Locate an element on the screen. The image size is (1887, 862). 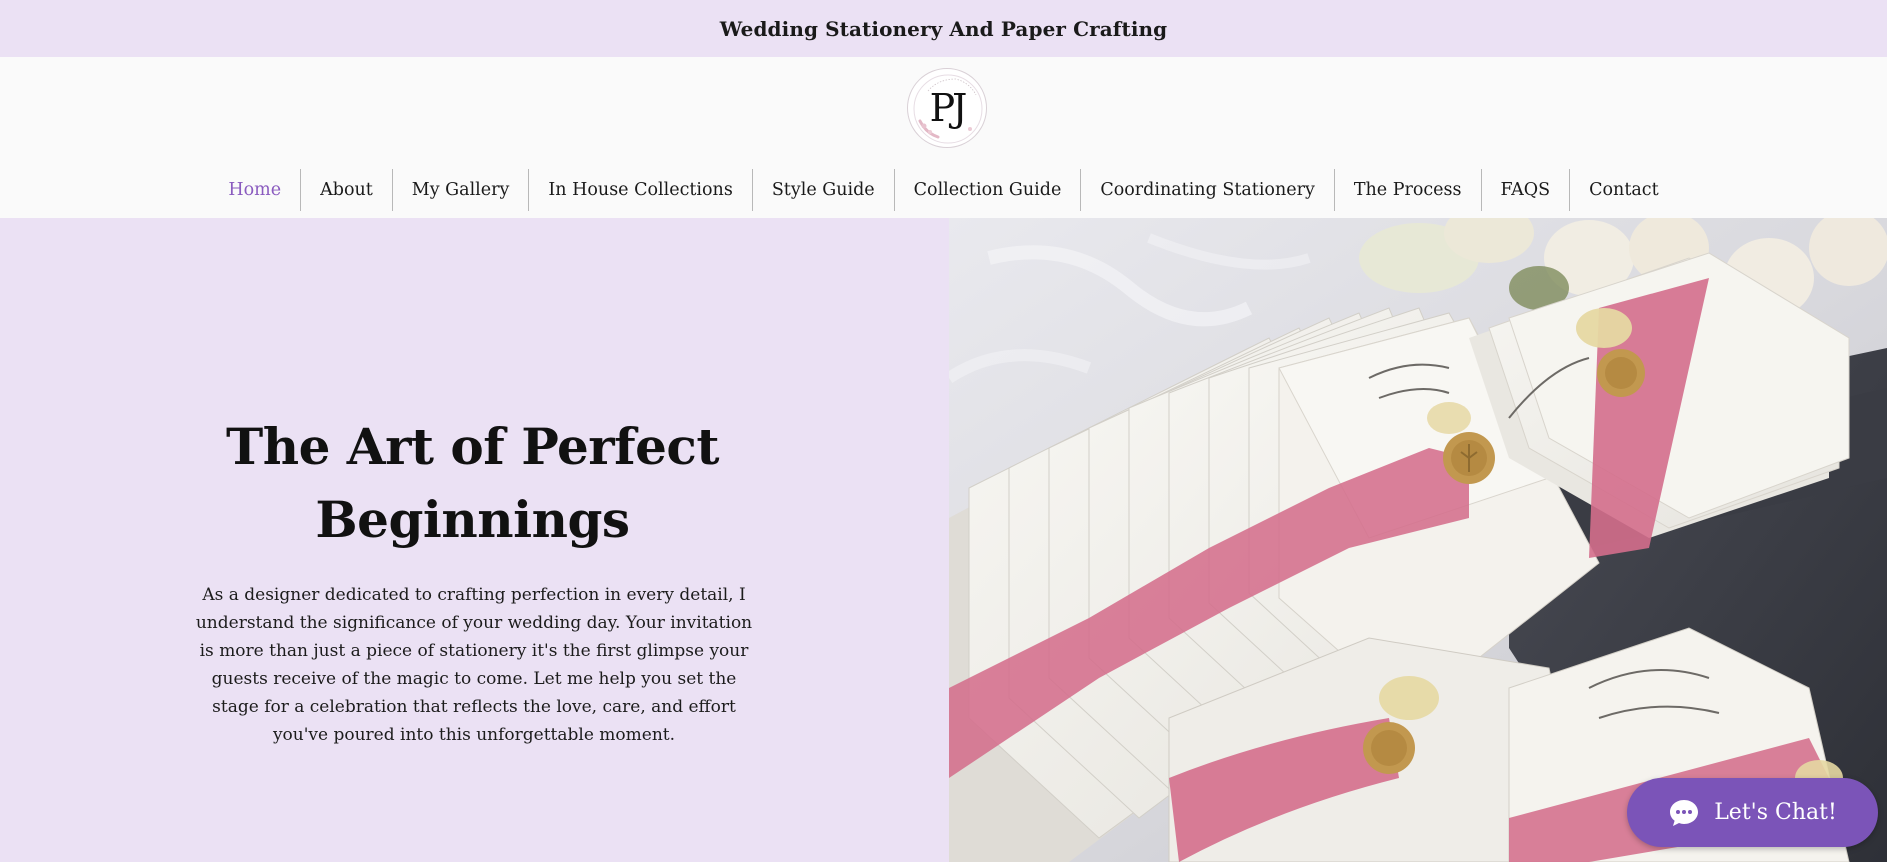
nav-item-contact: Contact is located at coordinates (1623, 190).